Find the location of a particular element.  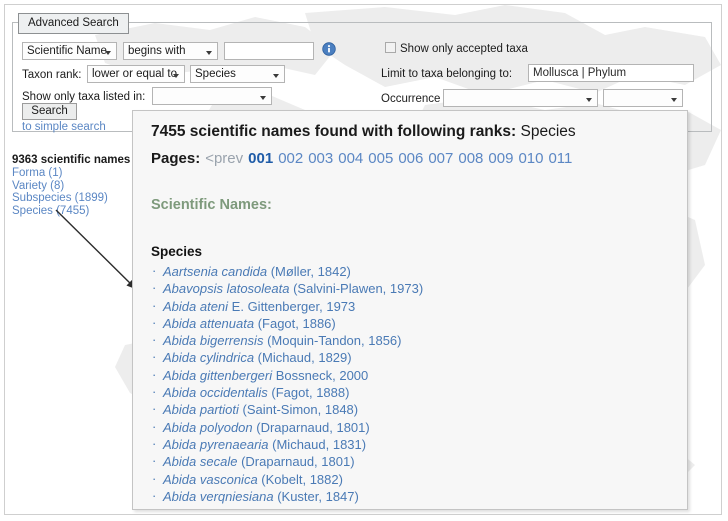

taxon-rank-label: Taxon rank: is located at coordinates (52, 75).